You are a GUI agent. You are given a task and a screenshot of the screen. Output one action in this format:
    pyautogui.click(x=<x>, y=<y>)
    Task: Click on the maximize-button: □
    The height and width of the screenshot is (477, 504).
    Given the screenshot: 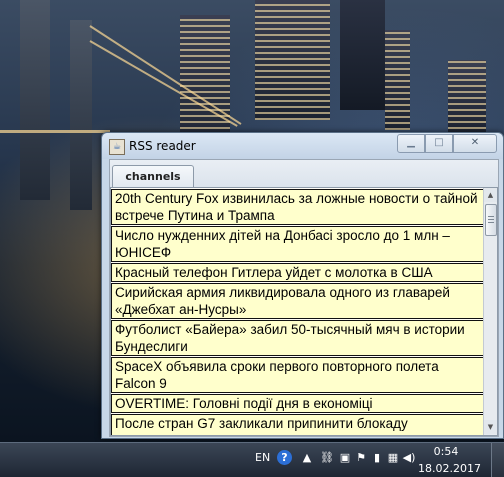 What is the action you would take?
    pyautogui.click(x=439, y=143)
    